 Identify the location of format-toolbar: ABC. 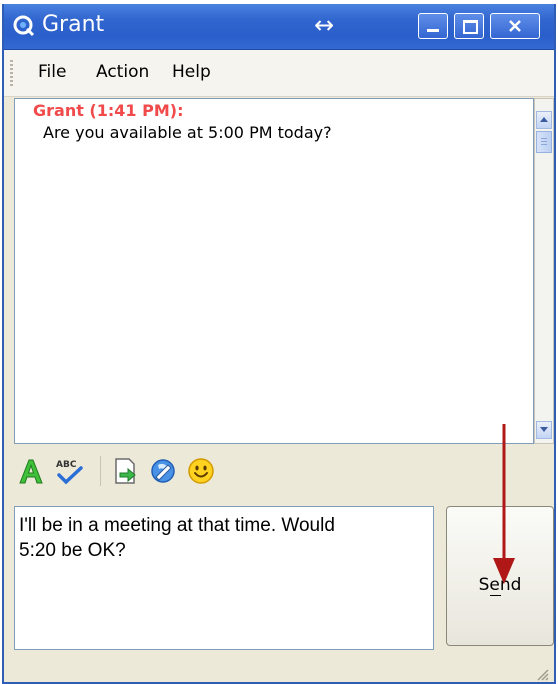
(219, 474).